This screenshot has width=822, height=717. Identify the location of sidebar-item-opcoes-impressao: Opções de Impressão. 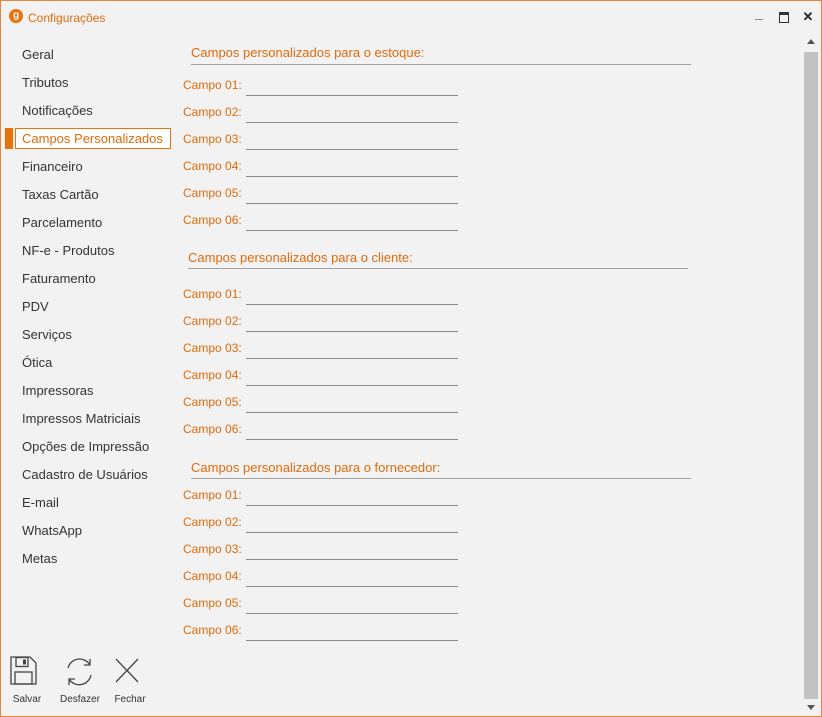
(85, 447).